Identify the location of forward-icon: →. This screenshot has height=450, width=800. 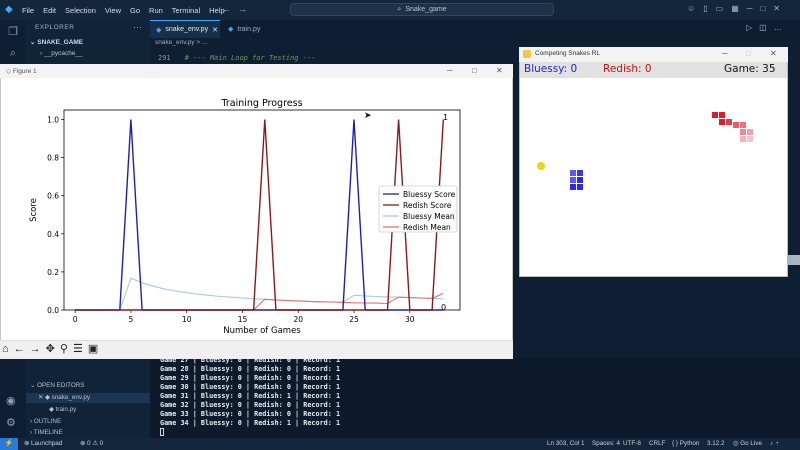
(38, 349).